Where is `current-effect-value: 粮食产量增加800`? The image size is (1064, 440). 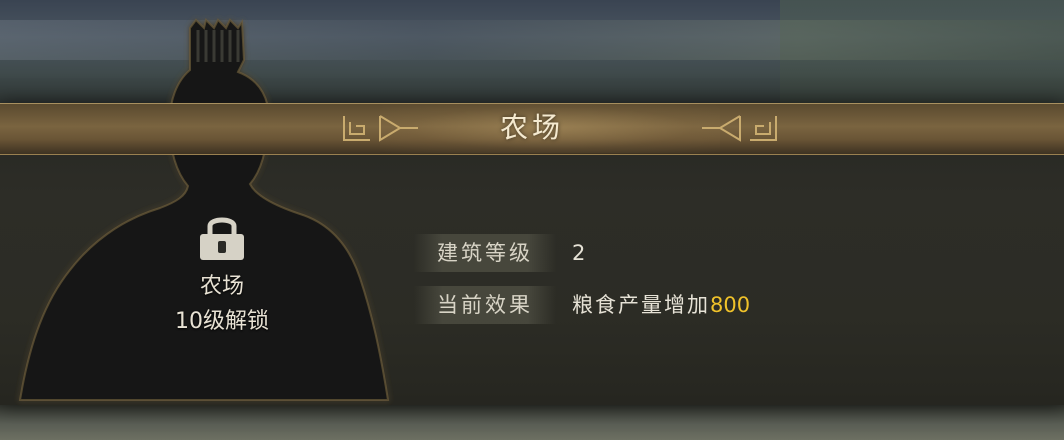
current-effect-value: 粮食产量增加800 is located at coordinates (661, 305).